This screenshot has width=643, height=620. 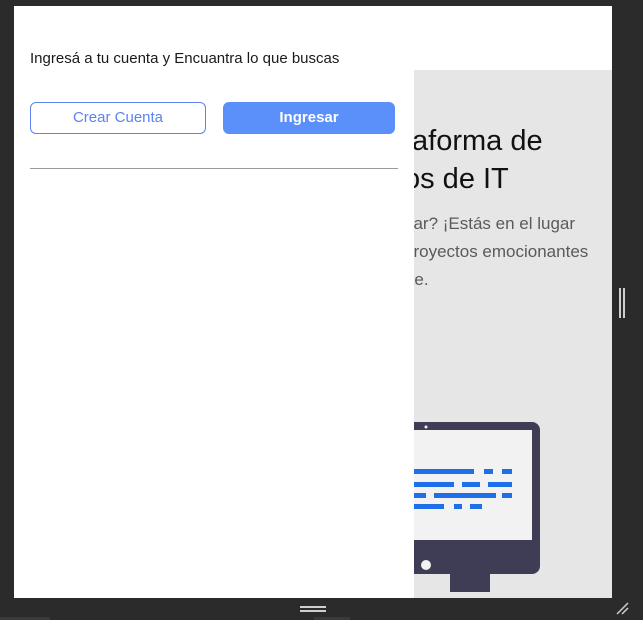 I want to click on grip-vertical-icon, so click(x=622, y=303).